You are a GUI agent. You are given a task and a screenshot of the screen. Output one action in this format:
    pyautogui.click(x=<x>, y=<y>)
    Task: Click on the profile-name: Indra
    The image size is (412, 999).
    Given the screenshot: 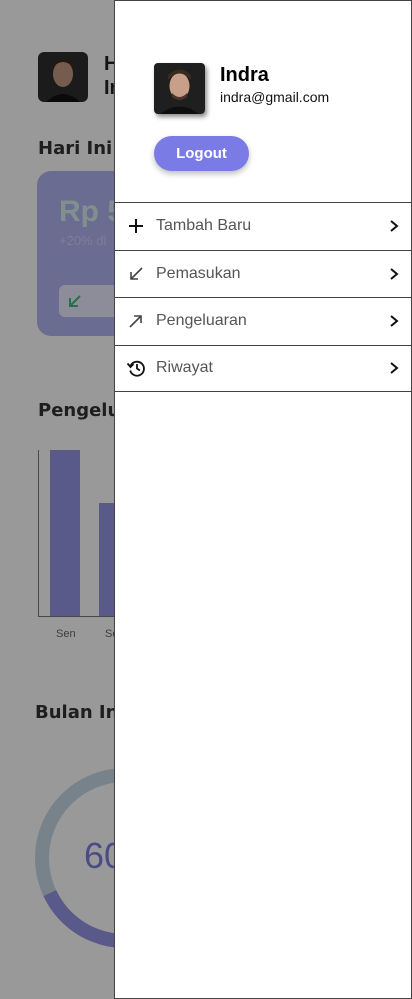 What is the action you would take?
    pyautogui.click(x=244, y=75)
    